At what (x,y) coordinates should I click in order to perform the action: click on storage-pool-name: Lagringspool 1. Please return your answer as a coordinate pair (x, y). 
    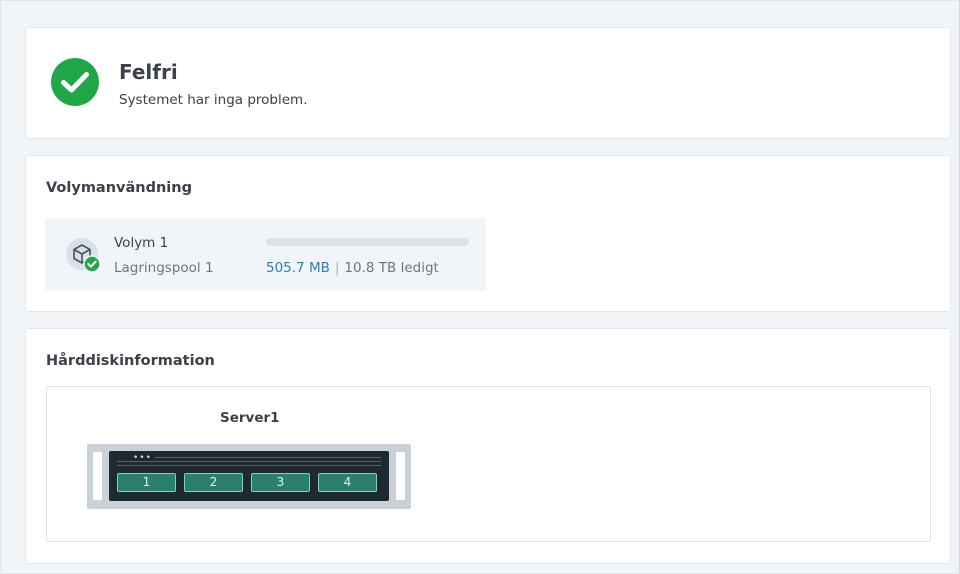
    Looking at the image, I should click on (164, 268).